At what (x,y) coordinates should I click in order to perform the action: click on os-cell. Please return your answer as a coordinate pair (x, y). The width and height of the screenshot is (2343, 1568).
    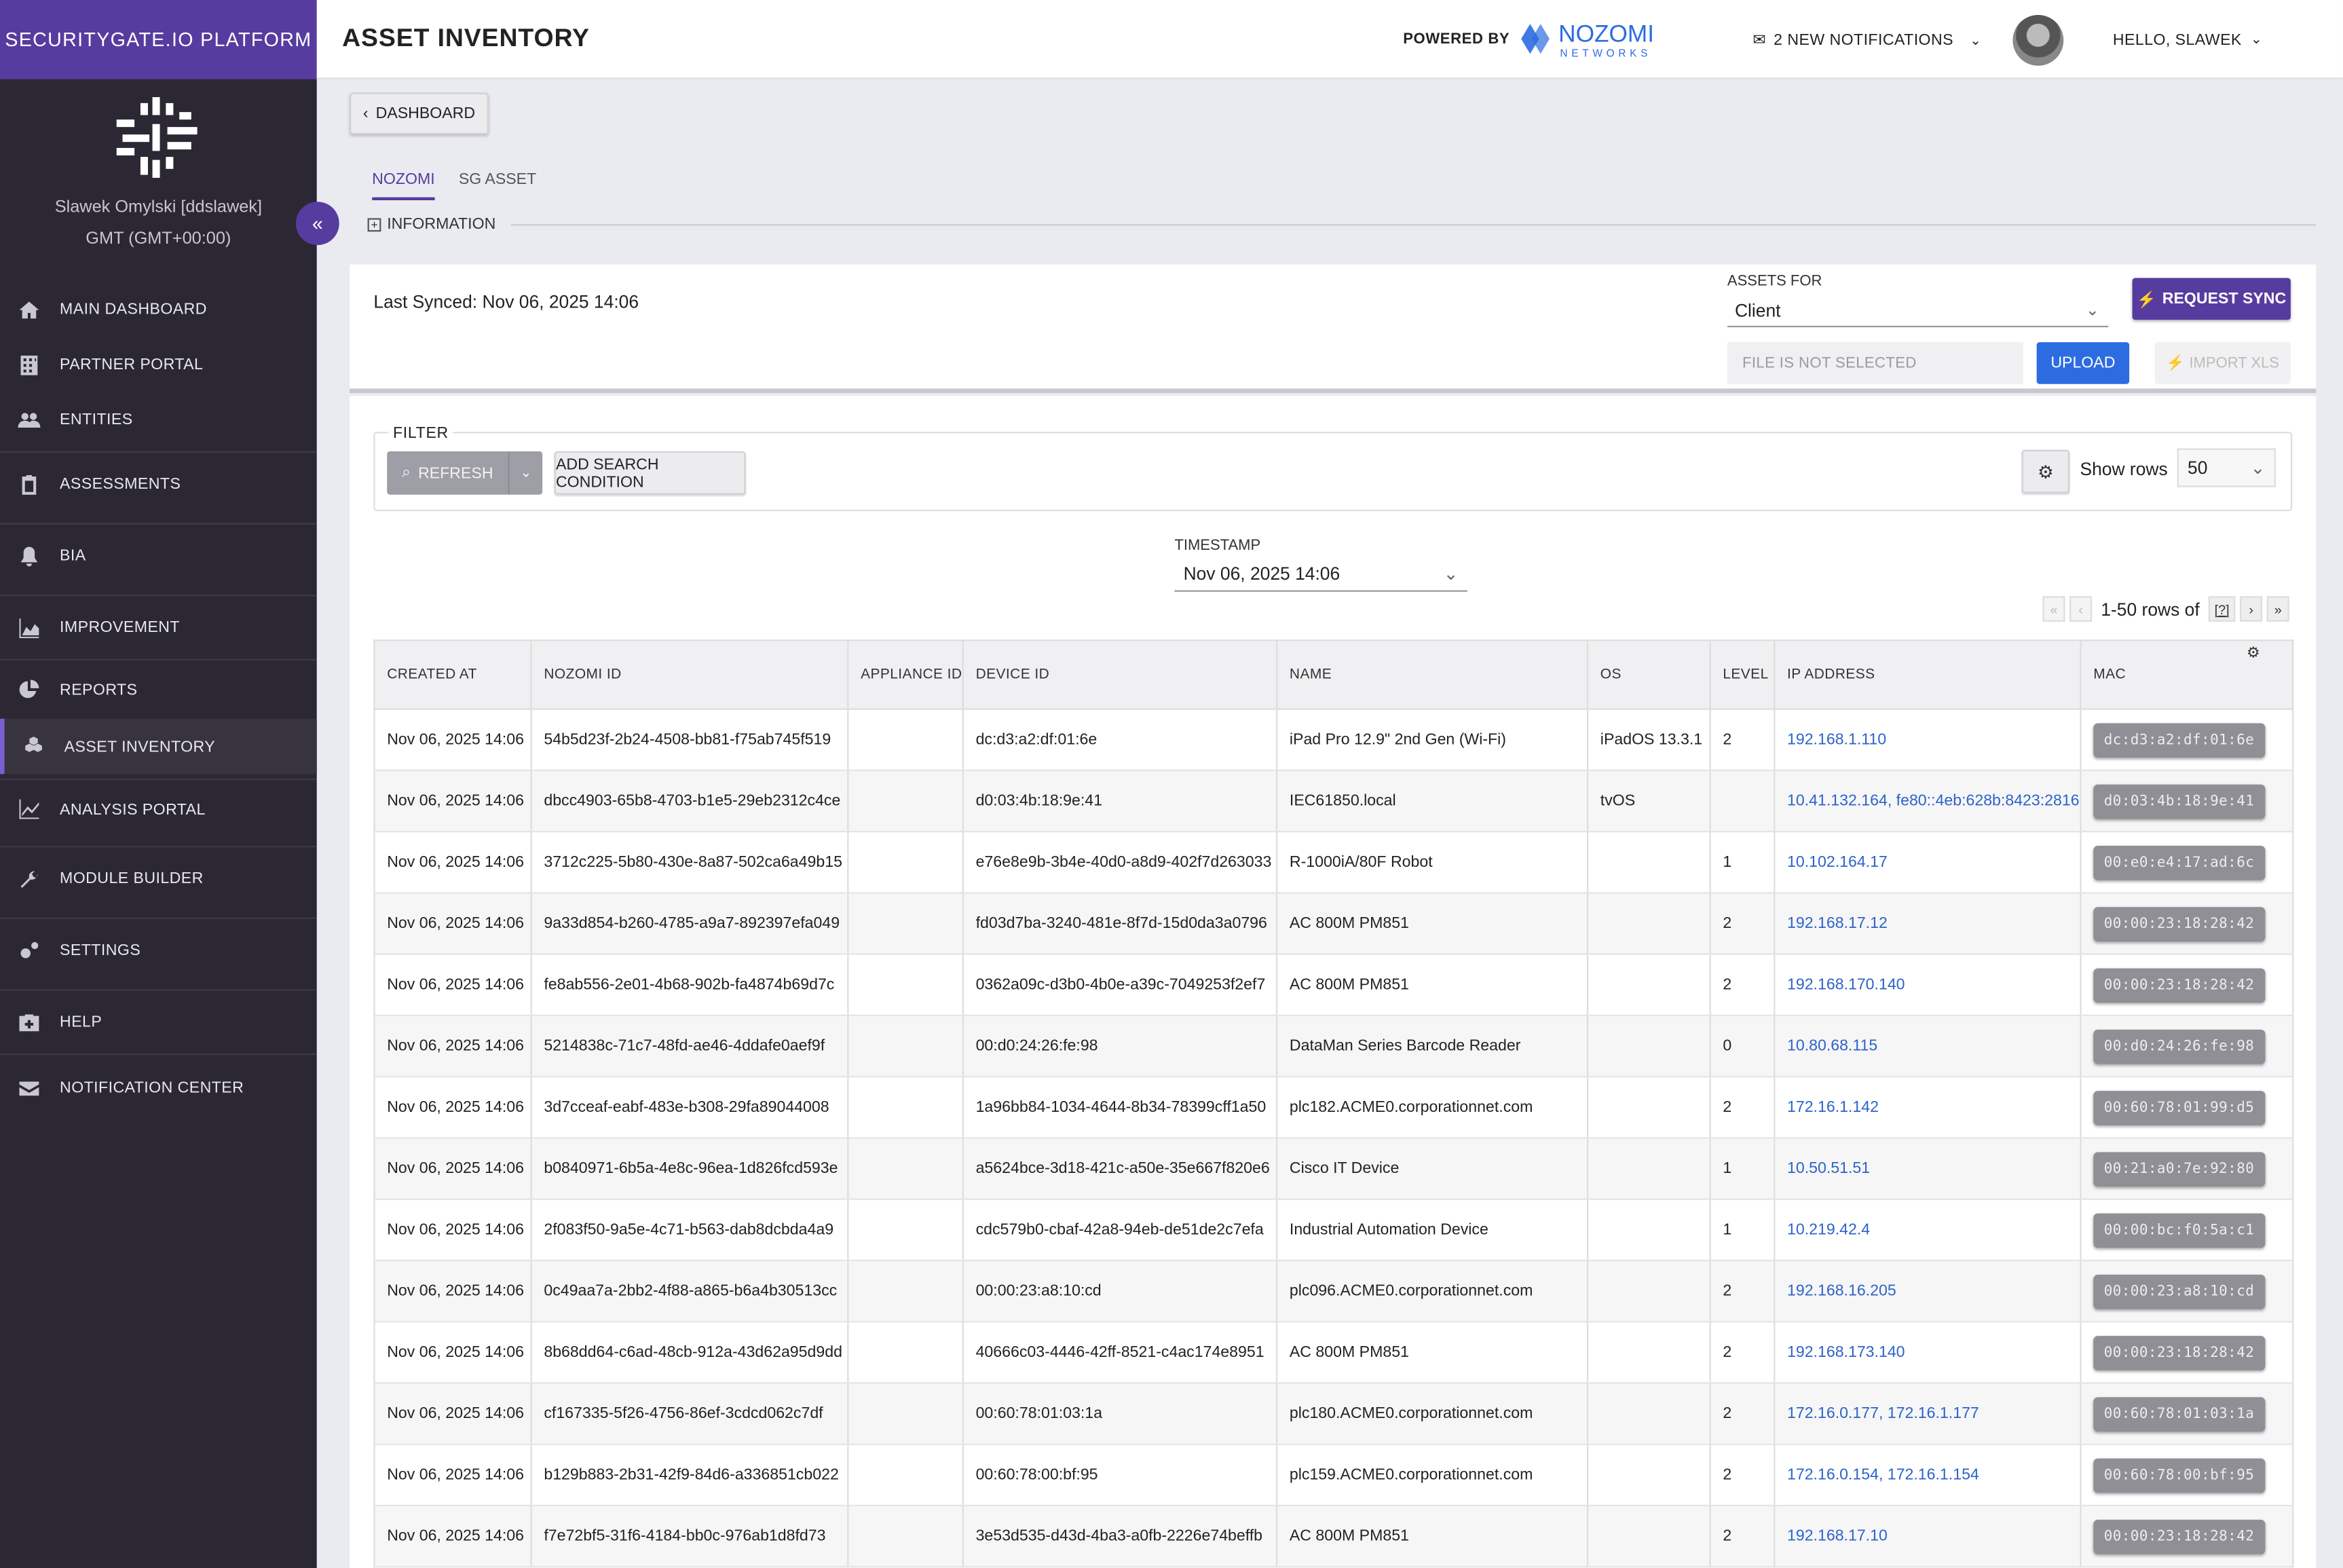
    Looking at the image, I should click on (1648, 1169).